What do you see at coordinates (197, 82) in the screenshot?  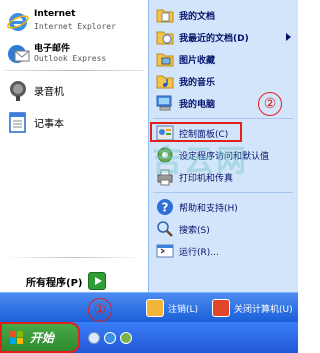 I see `menu-item-label: 我的音乐` at bounding box center [197, 82].